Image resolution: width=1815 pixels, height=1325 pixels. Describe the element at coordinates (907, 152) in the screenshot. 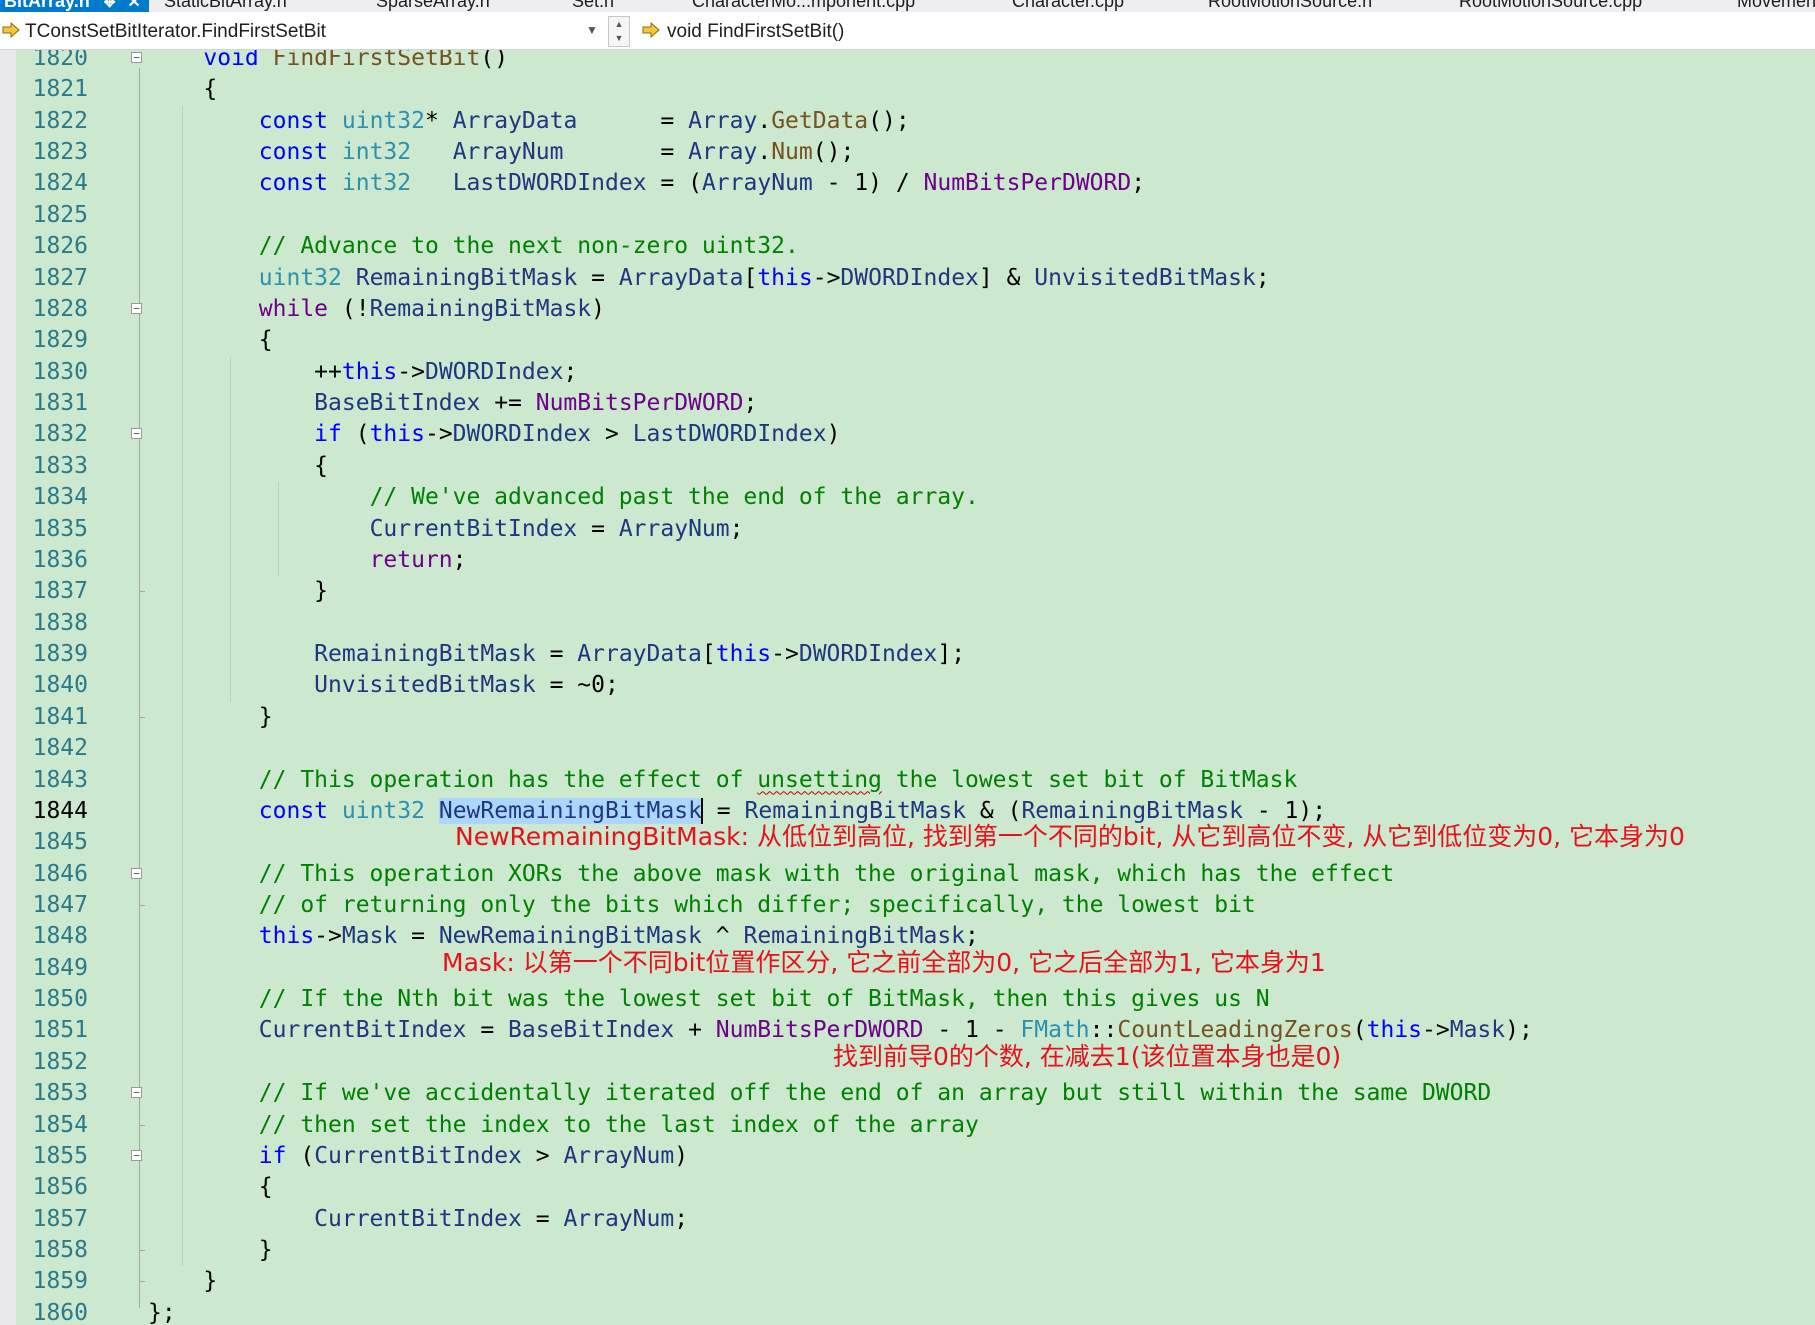

I see `code-line: 1823 const int32 ArrayNum = Array.Num();` at that location.